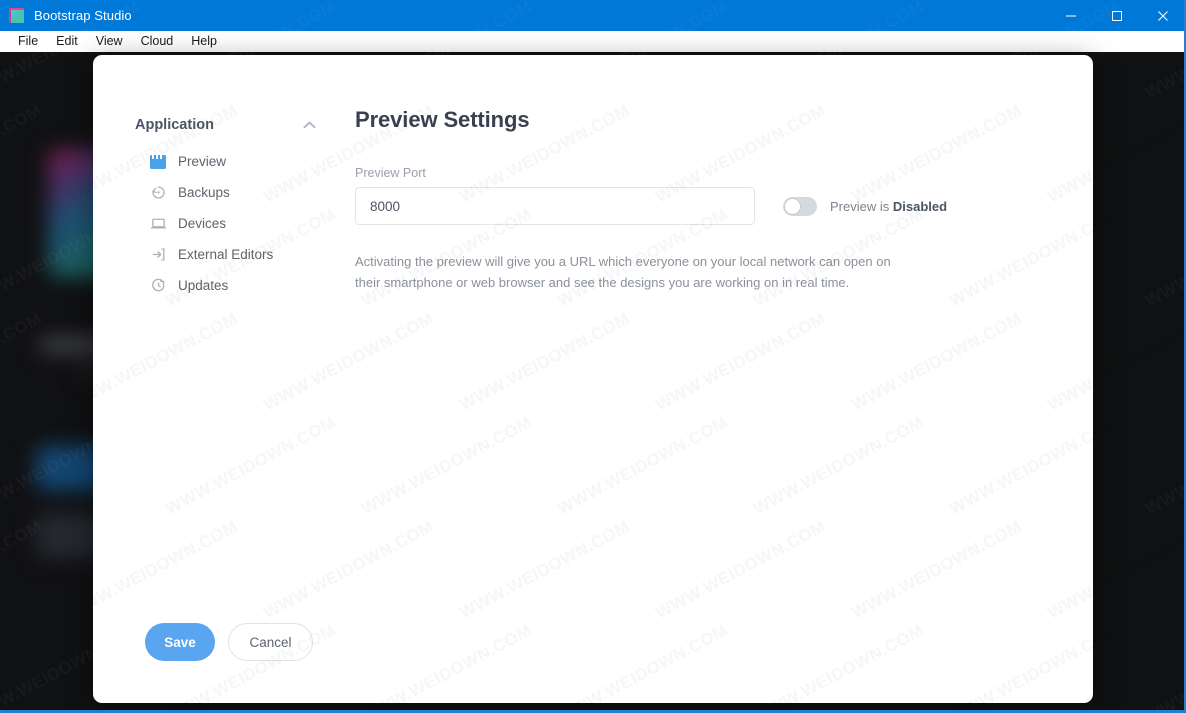 This screenshot has width=1186, height=713. I want to click on history-icon, so click(158, 193).